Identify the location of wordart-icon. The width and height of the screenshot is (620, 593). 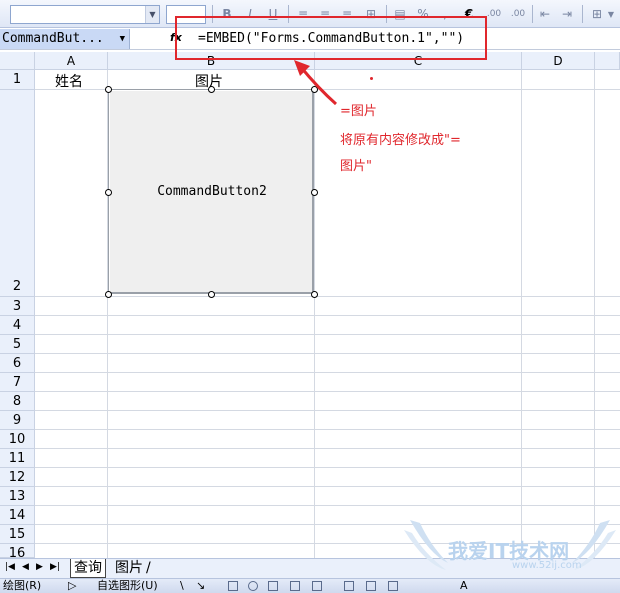
(295, 586).